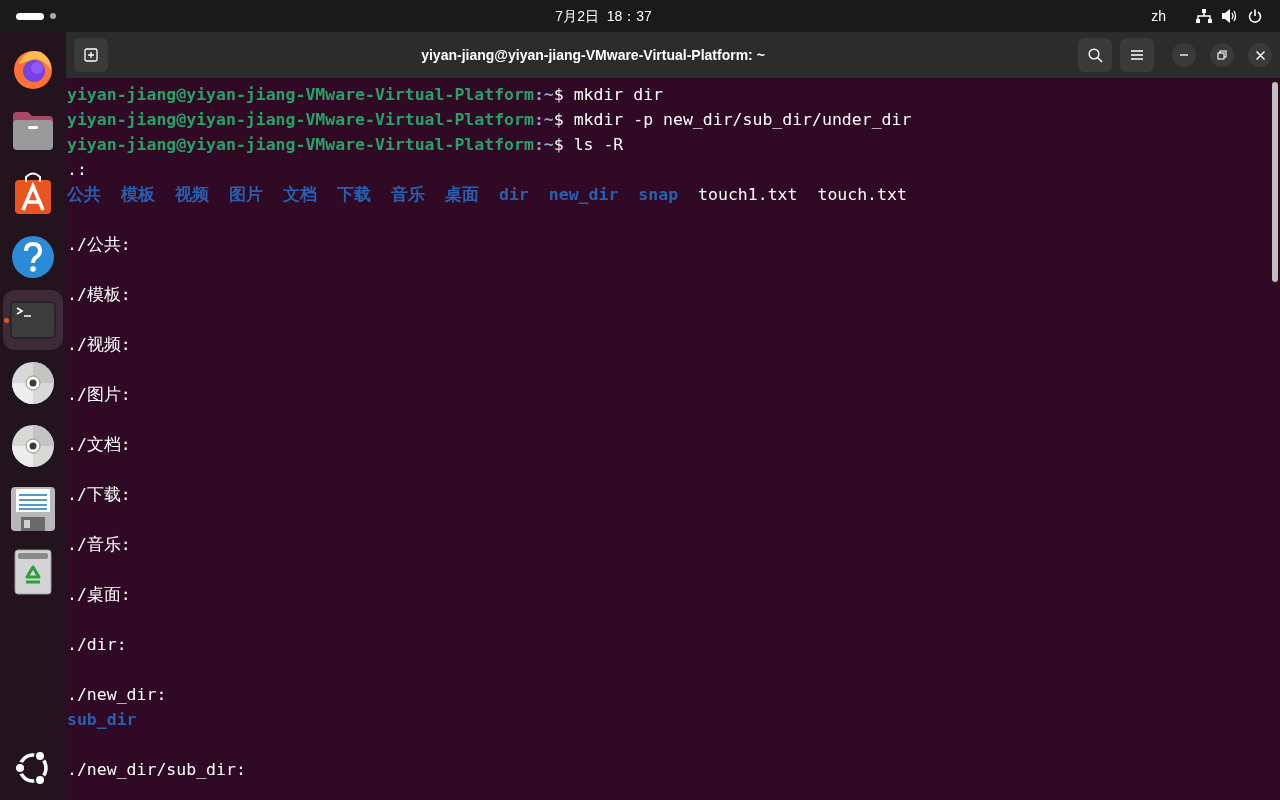  Describe the element at coordinates (138, 195) in the screenshot. I see `directory-name: 模板` at that location.